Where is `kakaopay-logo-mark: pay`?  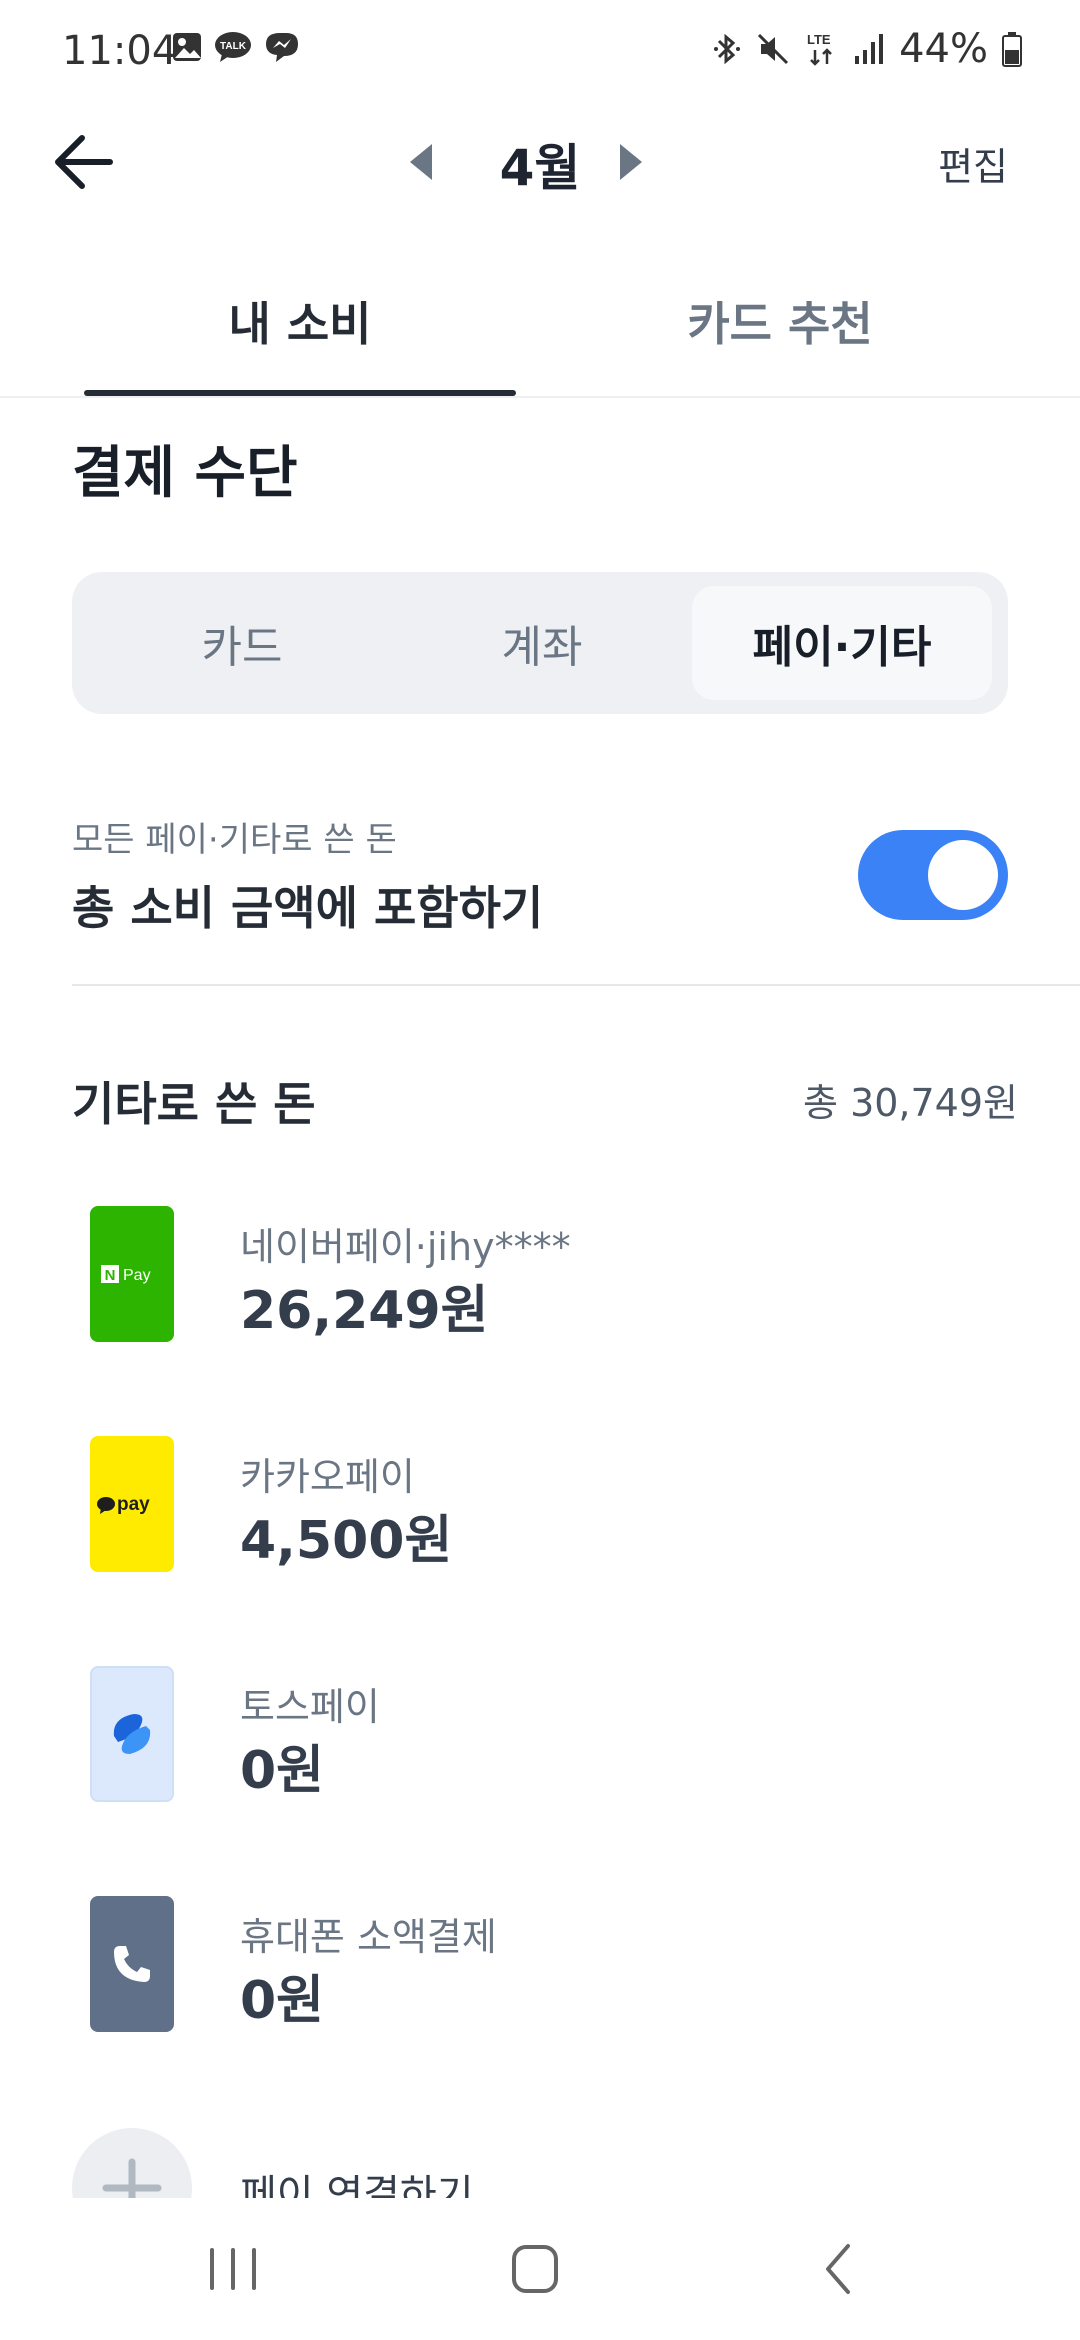
kakaopay-logo-mark: pay is located at coordinates (123, 1504).